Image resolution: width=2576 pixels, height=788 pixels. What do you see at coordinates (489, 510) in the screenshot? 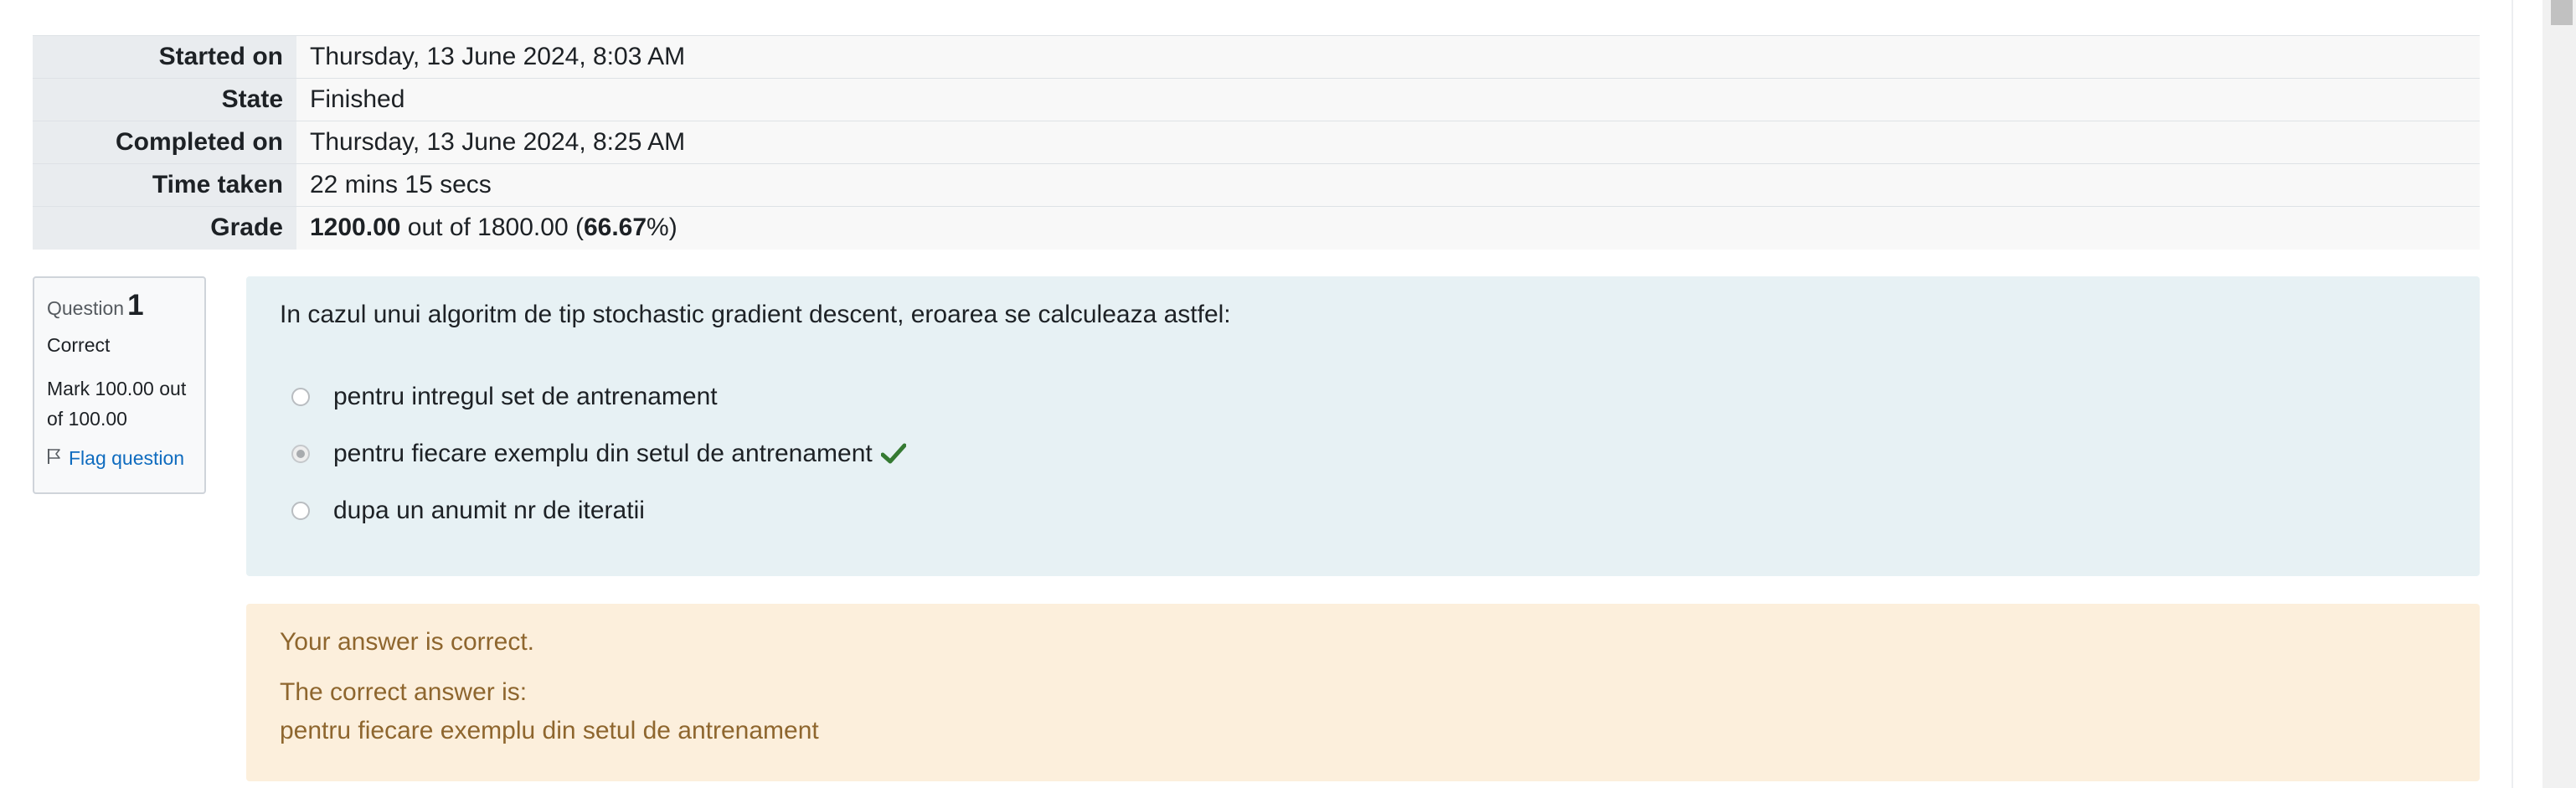
I see `answer-label: dupa un anumit nr de iteratii` at bounding box center [489, 510].